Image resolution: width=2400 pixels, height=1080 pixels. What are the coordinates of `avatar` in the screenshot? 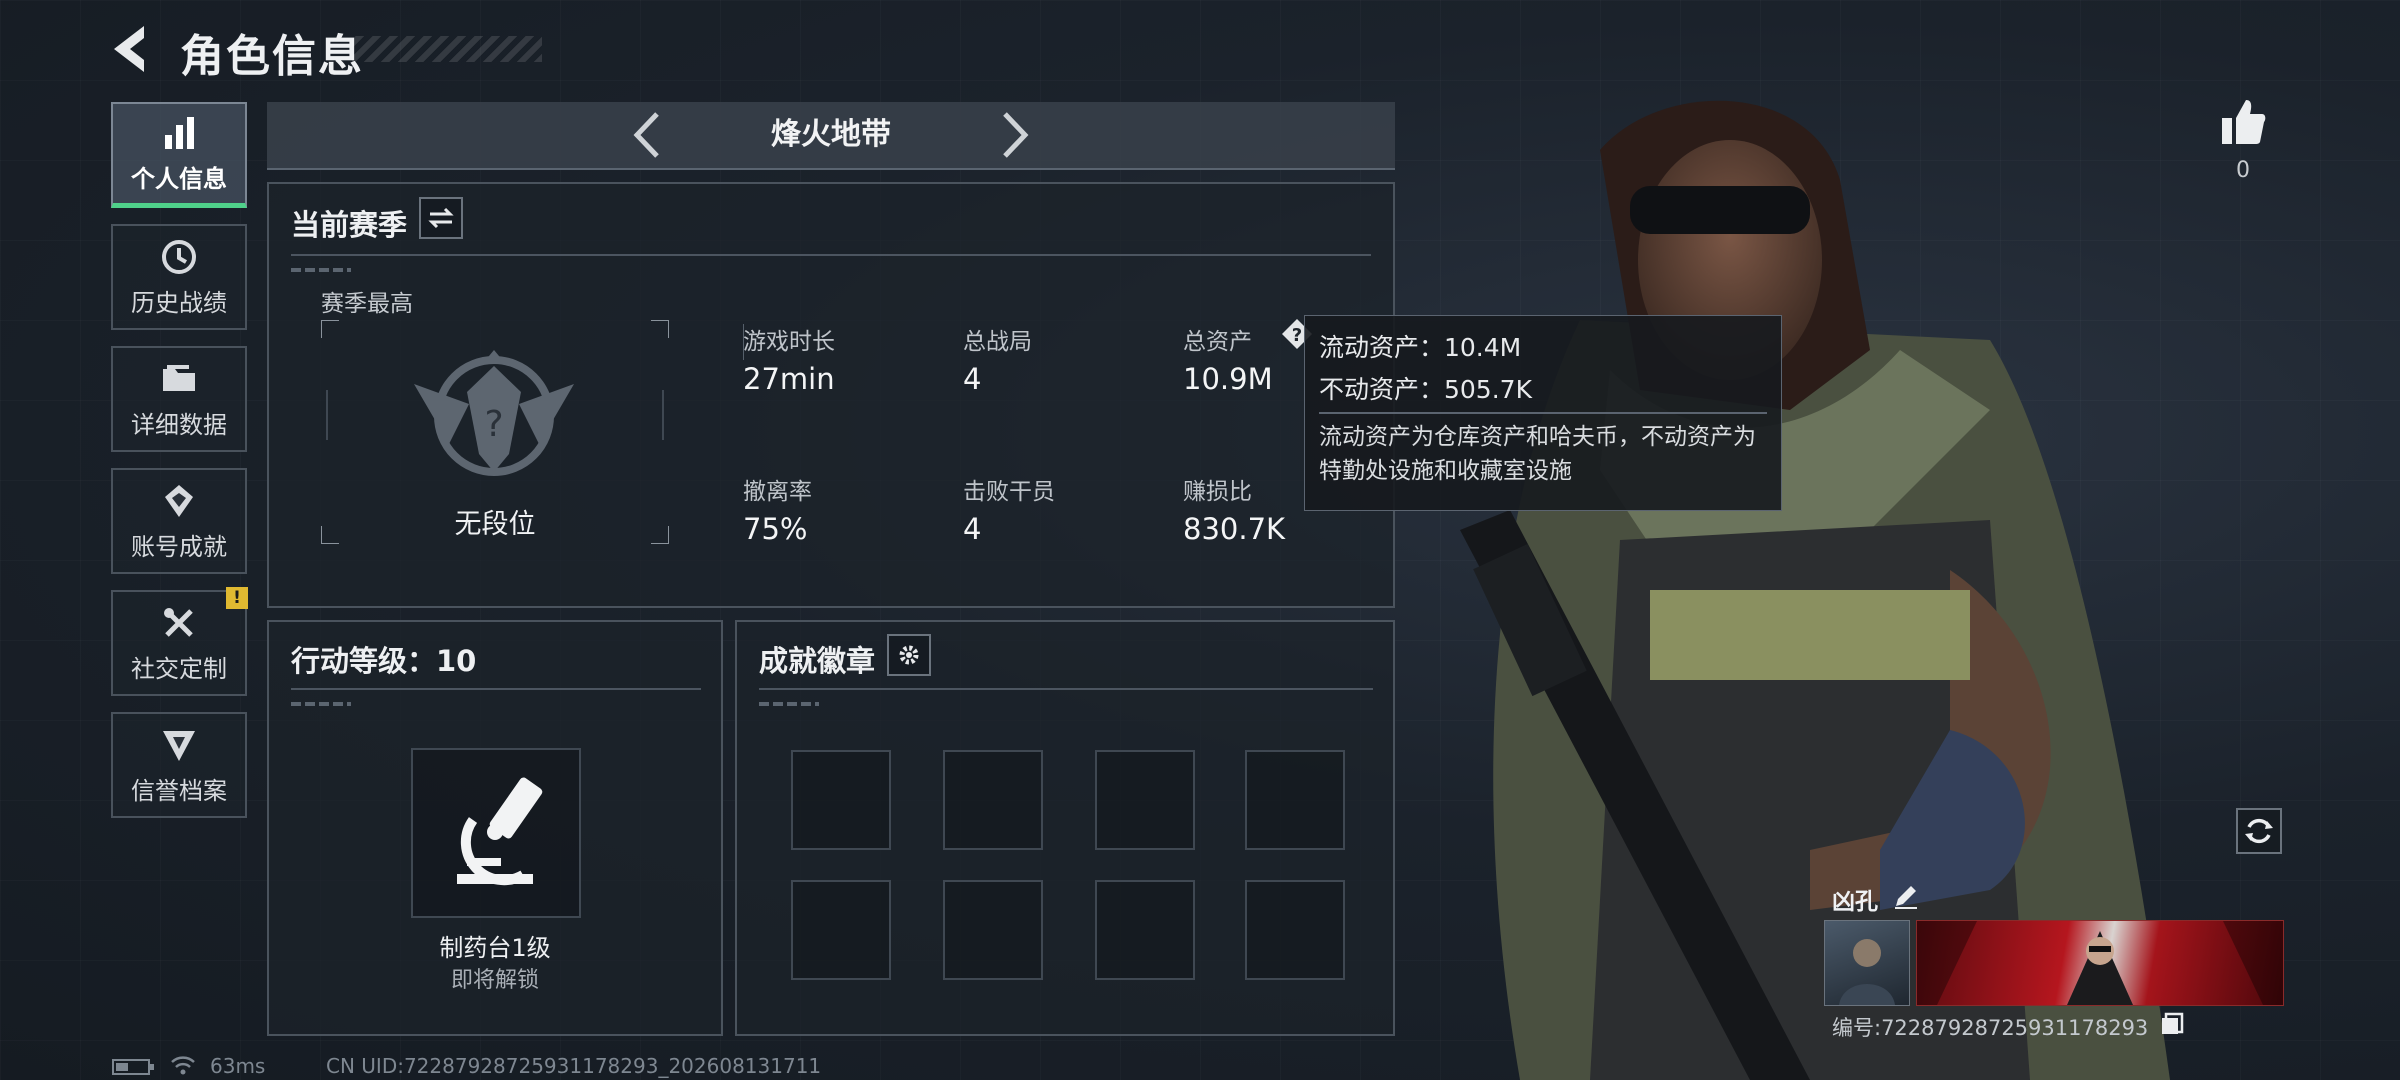 It's located at (1867, 963).